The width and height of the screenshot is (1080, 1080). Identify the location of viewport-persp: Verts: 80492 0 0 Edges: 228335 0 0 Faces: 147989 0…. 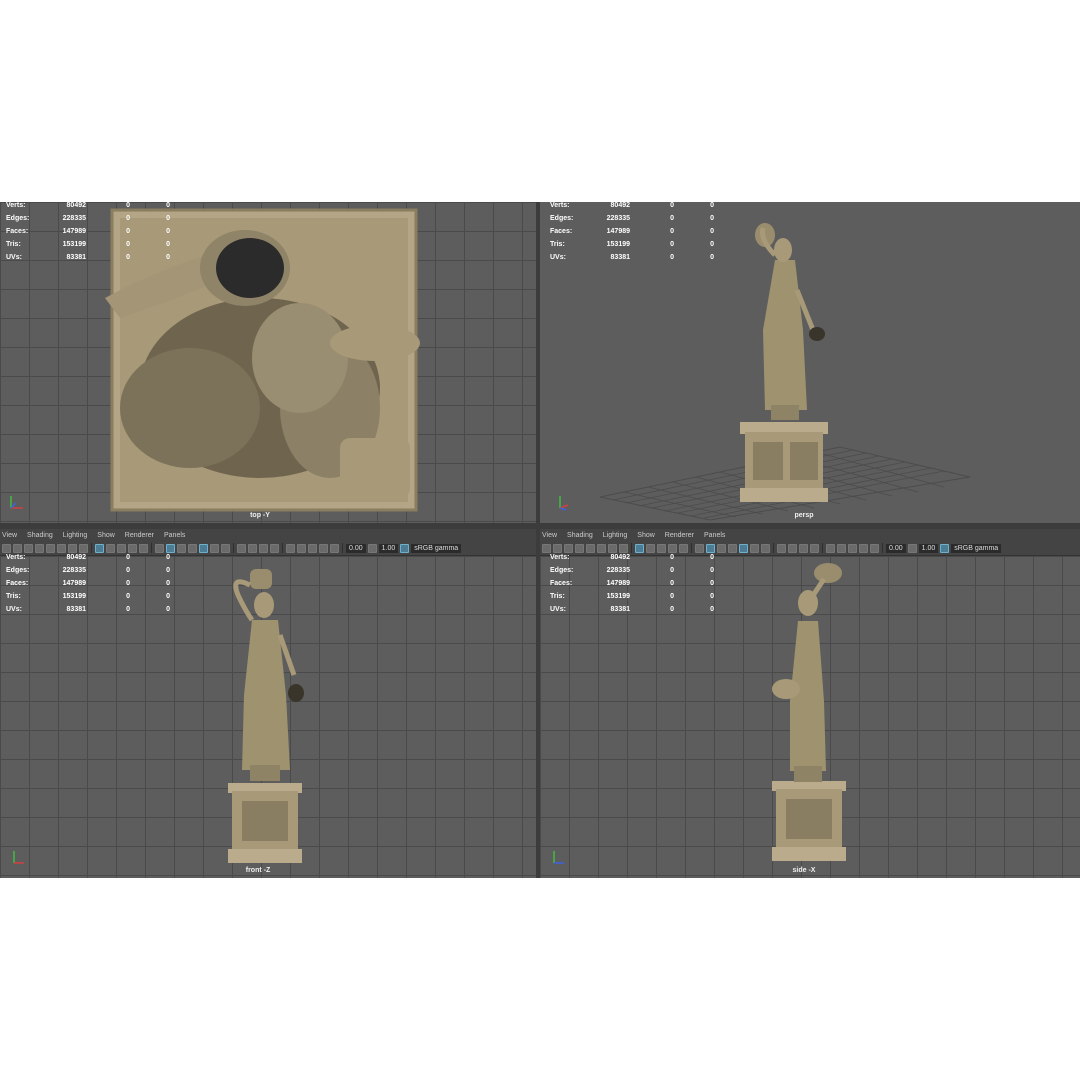
(810, 362).